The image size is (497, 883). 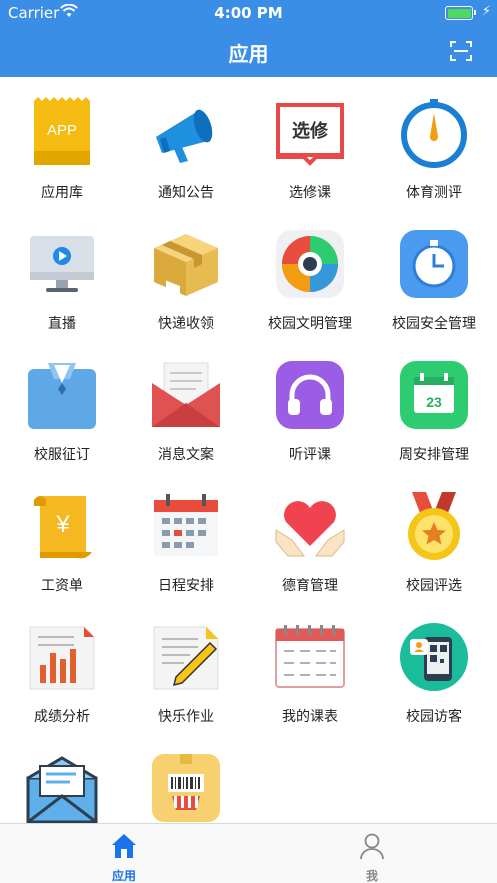 I want to click on grade-chart-icon, so click(x=62, y=658).